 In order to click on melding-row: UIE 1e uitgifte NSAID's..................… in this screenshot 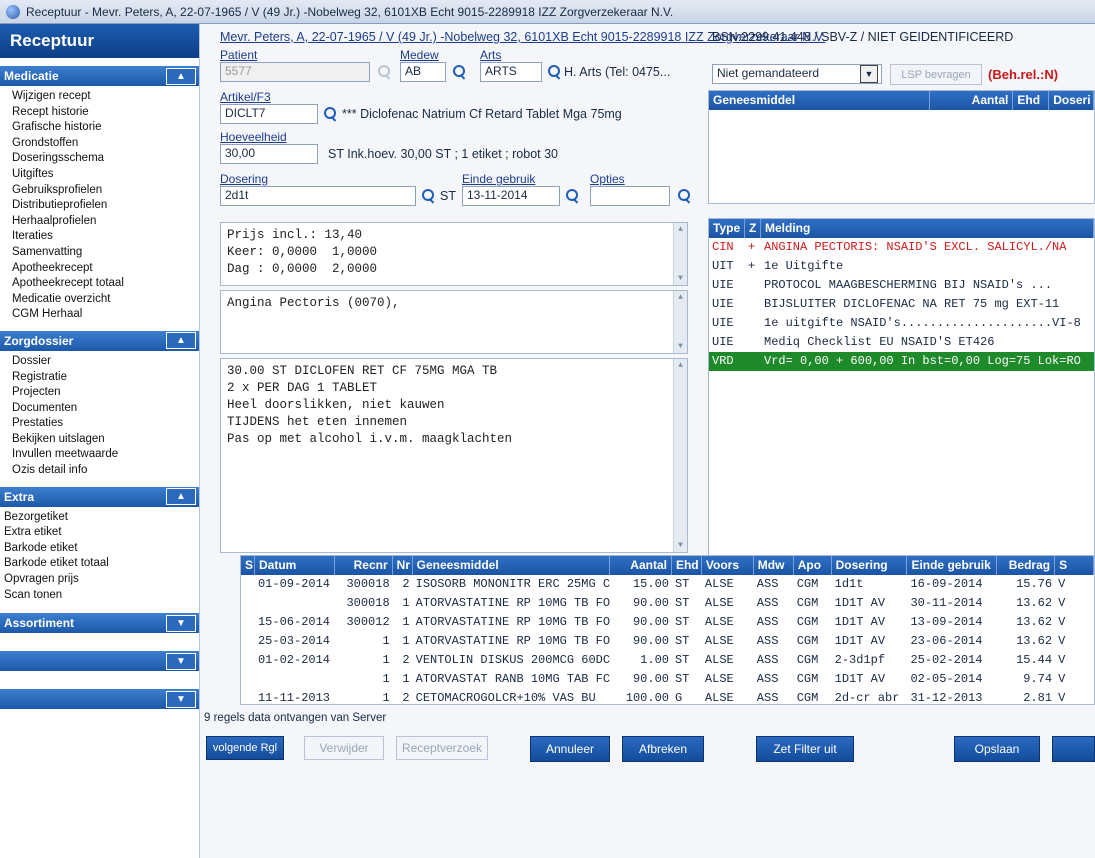, I will do `click(901, 323)`.